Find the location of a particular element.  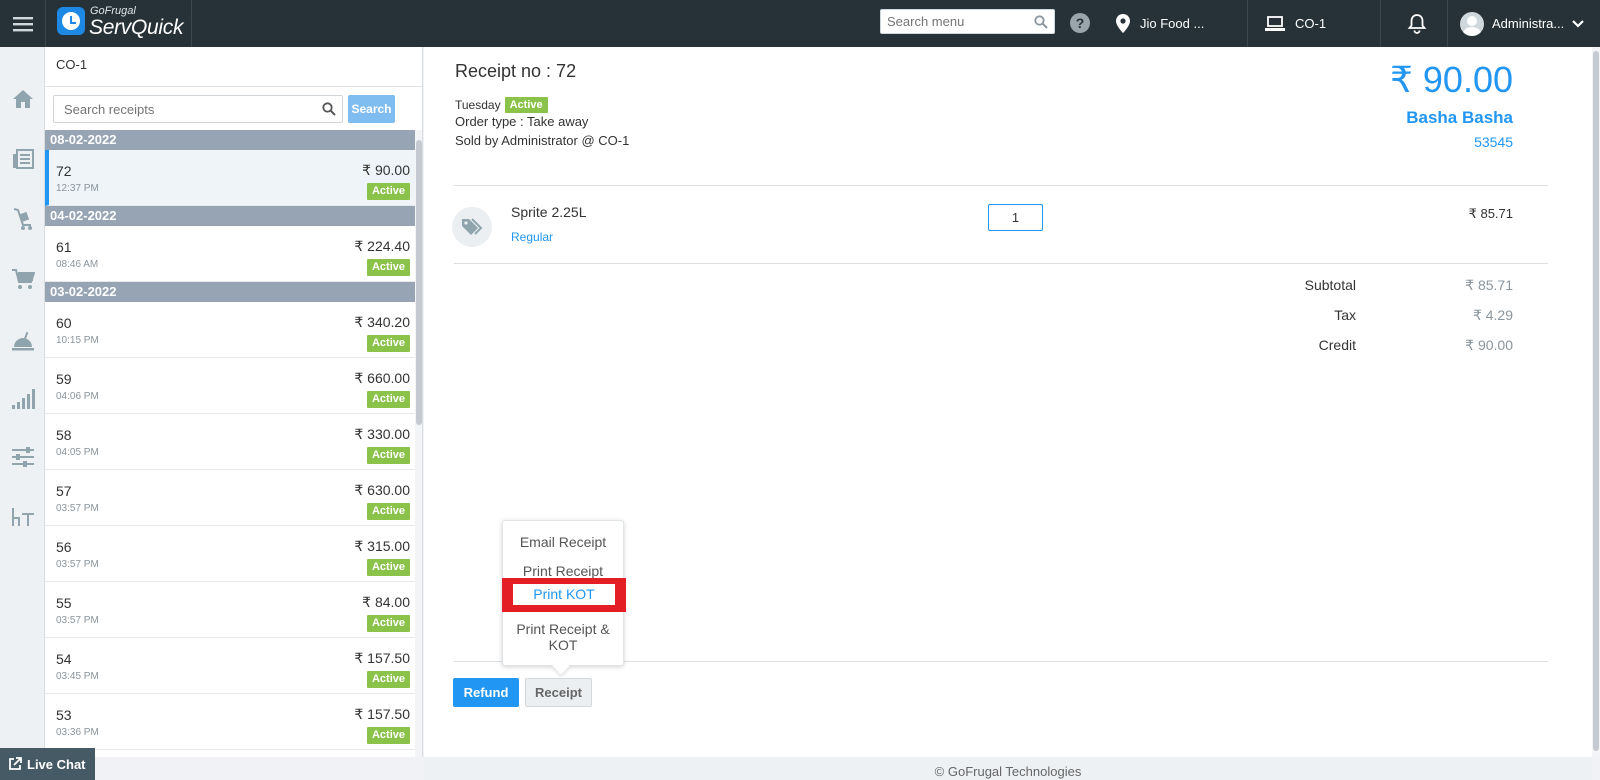

pos-terminal-icon is located at coordinates (1275, 23).